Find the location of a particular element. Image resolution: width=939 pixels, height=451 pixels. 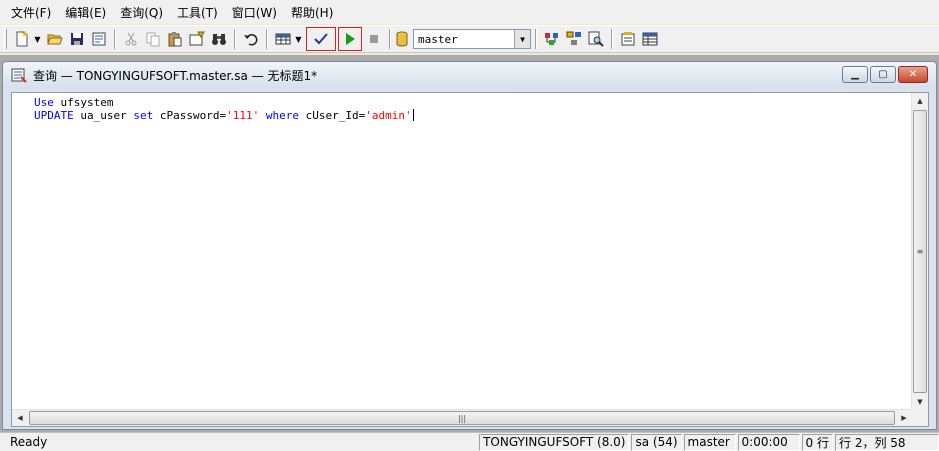

query-window-icon is located at coordinates (19, 75).